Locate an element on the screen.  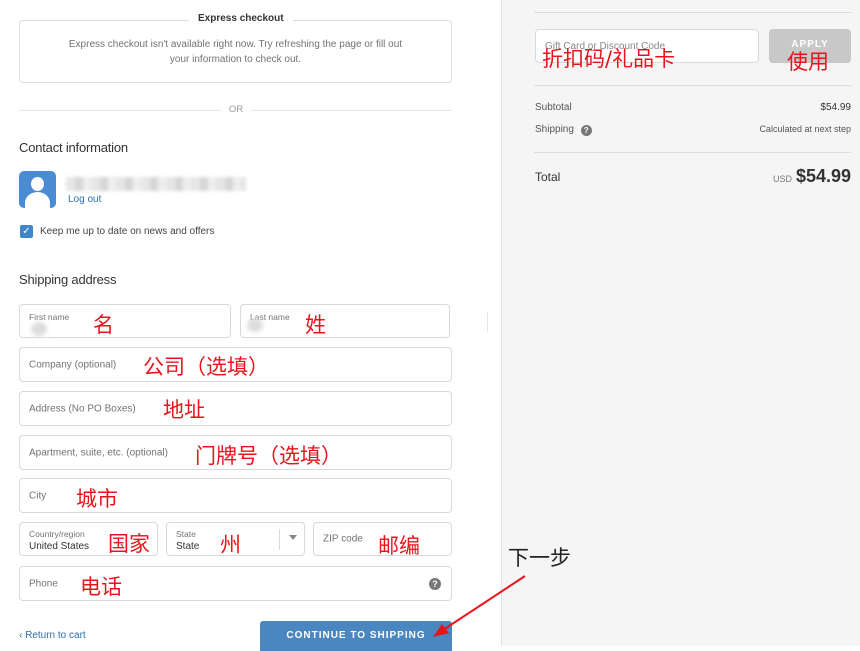
newsletter-checkbox: ✓ is located at coordinates (26, 231).